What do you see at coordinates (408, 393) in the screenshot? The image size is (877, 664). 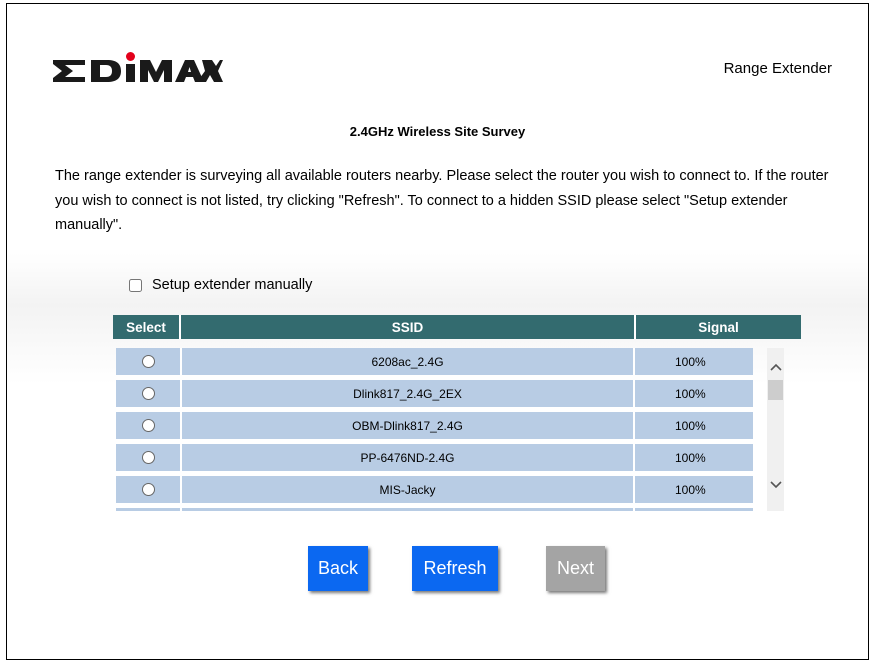 I see `ssid-cell: Dlink817_2.4G_2EX` at bounding box center [408, 393].